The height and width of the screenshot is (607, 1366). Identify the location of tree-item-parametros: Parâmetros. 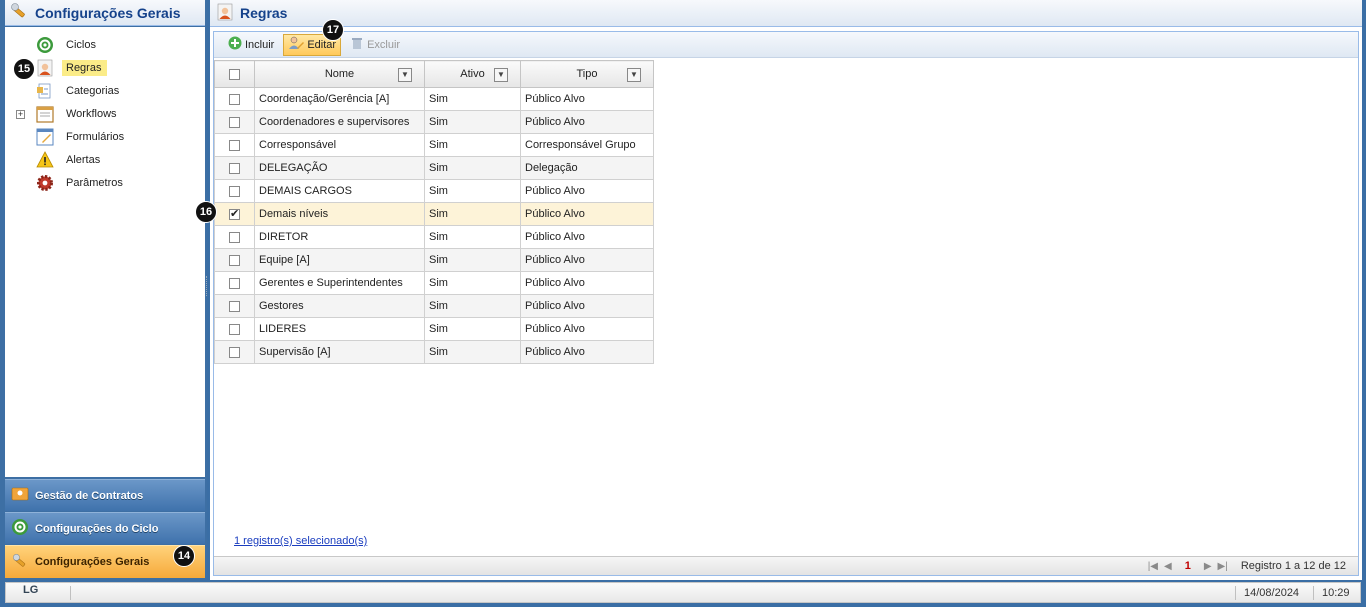
(105, 183).